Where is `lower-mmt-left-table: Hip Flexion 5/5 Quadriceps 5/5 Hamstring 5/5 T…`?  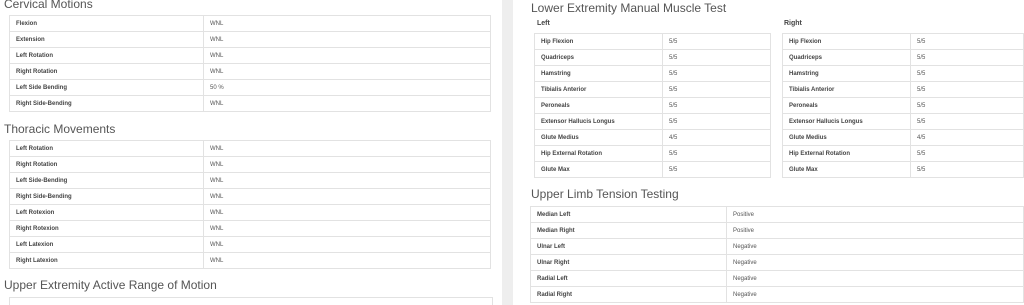 lower-mmt-left-table: Hip Flexion 5/5 Quadriceps 5/5 Hamstring 5/5 T… is located at coordinates (652, 105).